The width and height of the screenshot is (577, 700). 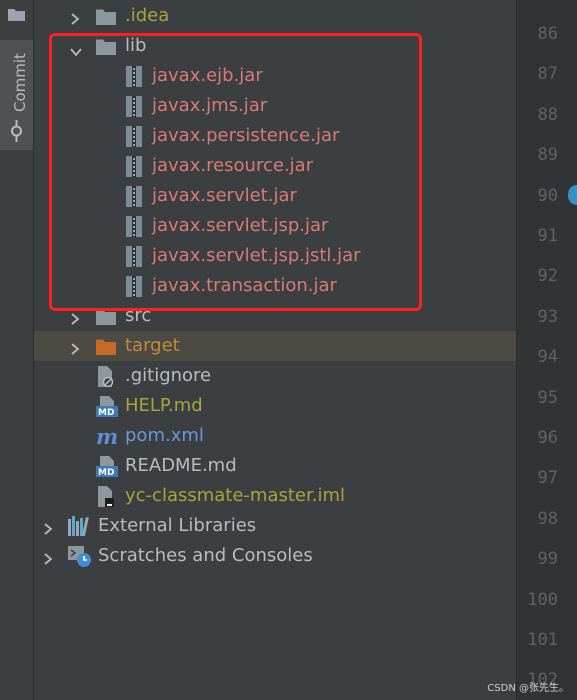 I want to click on tree-row-iml: yc-classmate-master.iml, so click(x=275, y=496).